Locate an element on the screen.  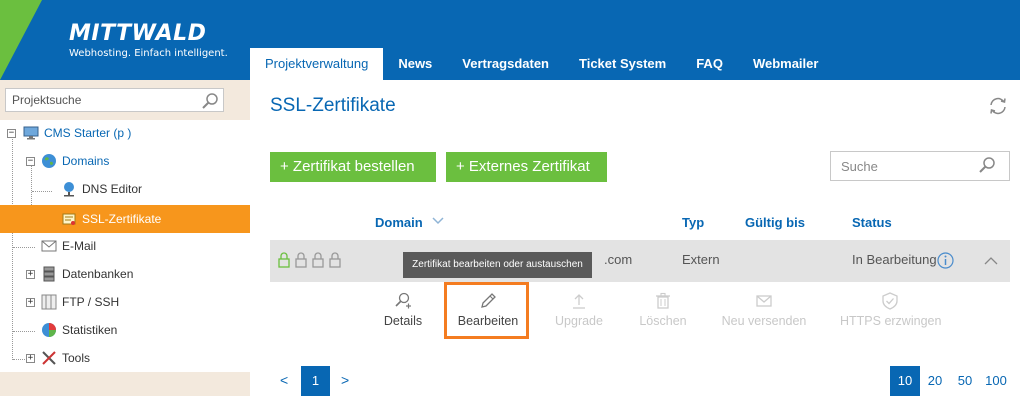
details-icon is located at coordinates (403, 300).